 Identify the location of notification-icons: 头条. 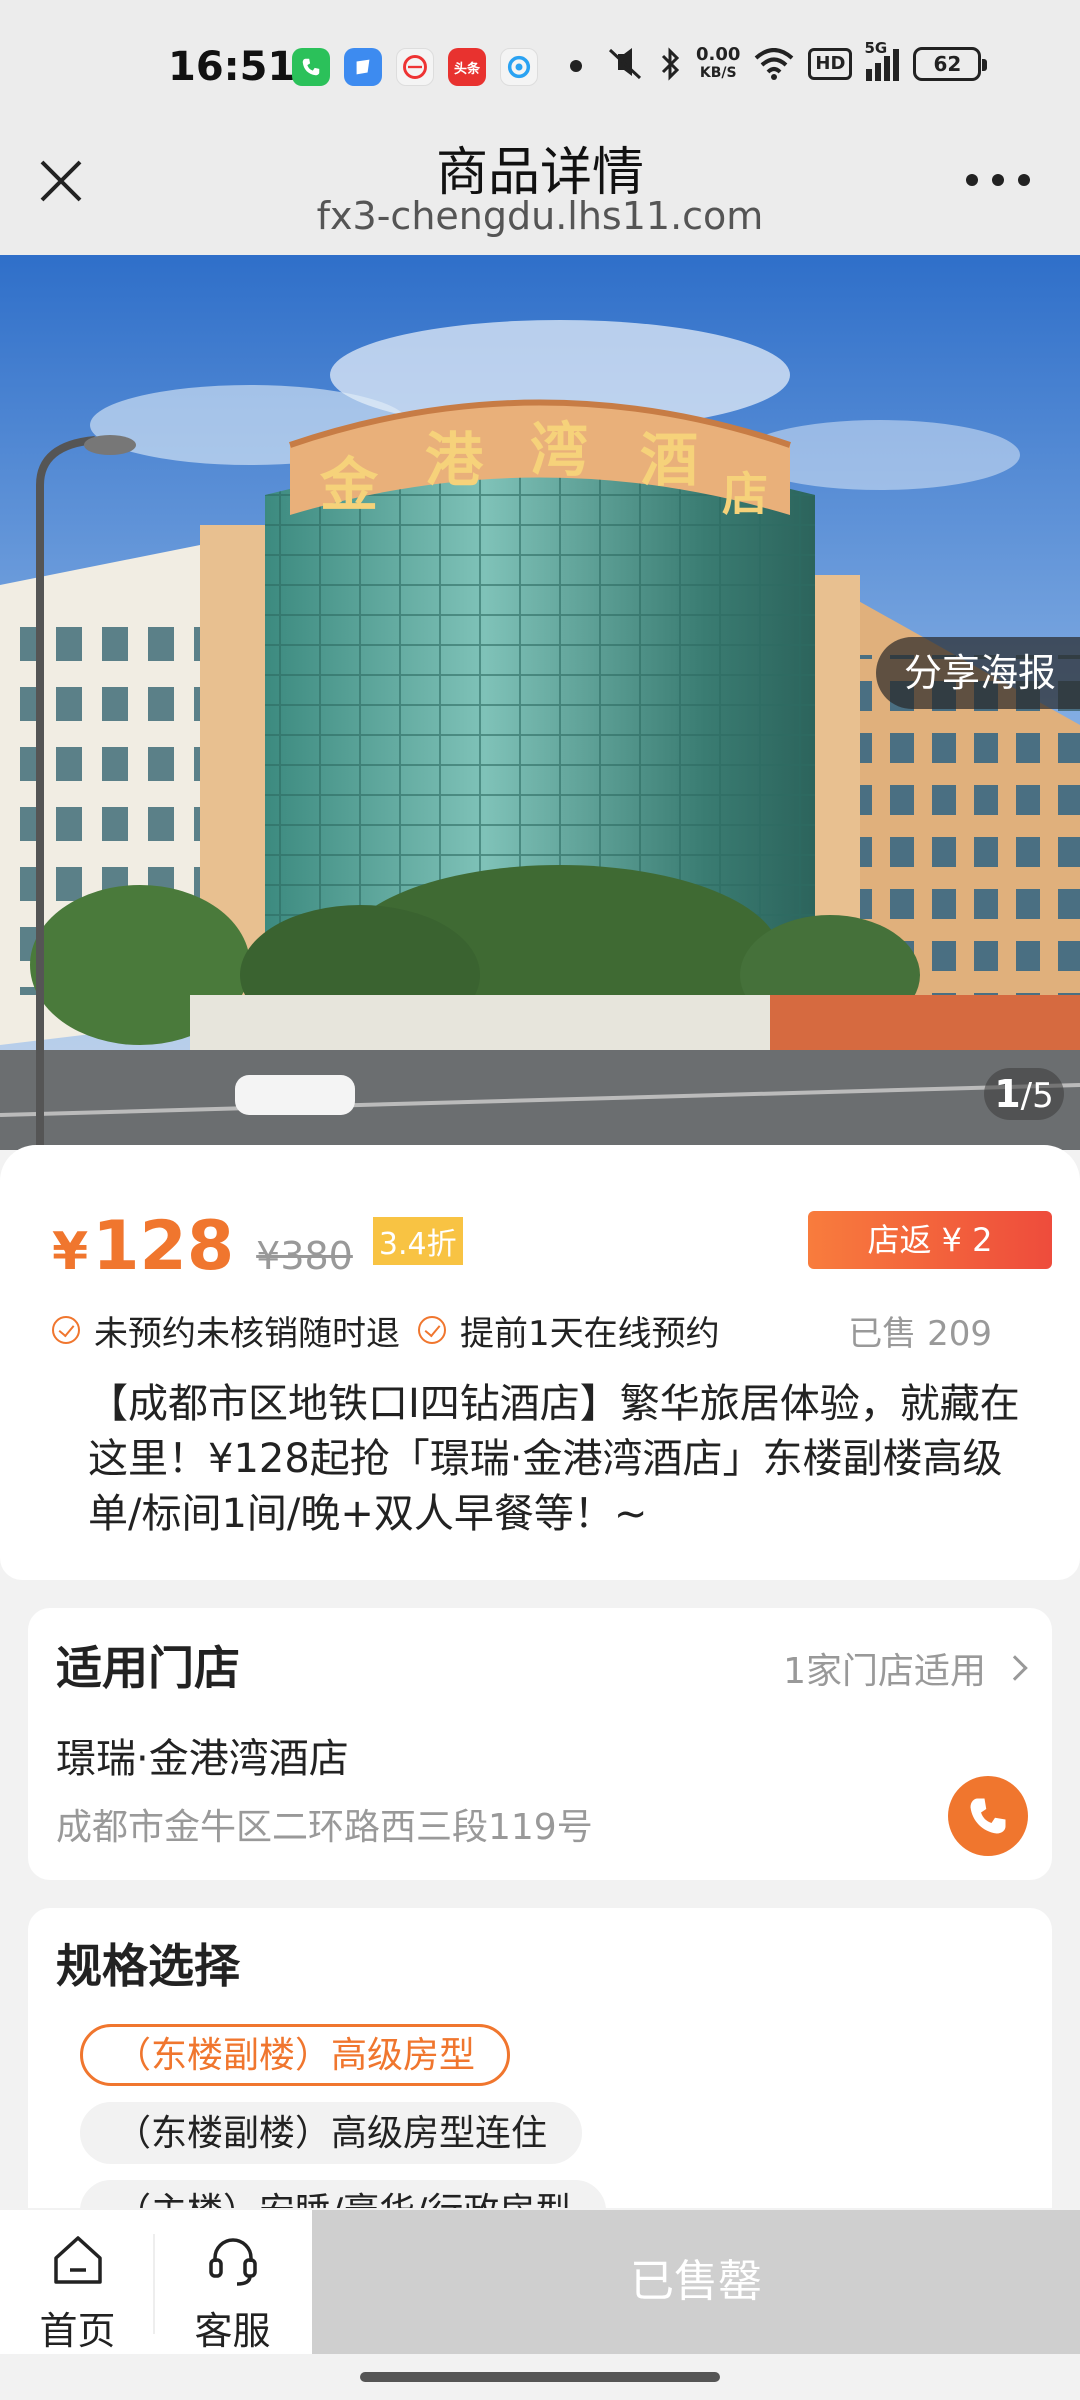
(415, 67).